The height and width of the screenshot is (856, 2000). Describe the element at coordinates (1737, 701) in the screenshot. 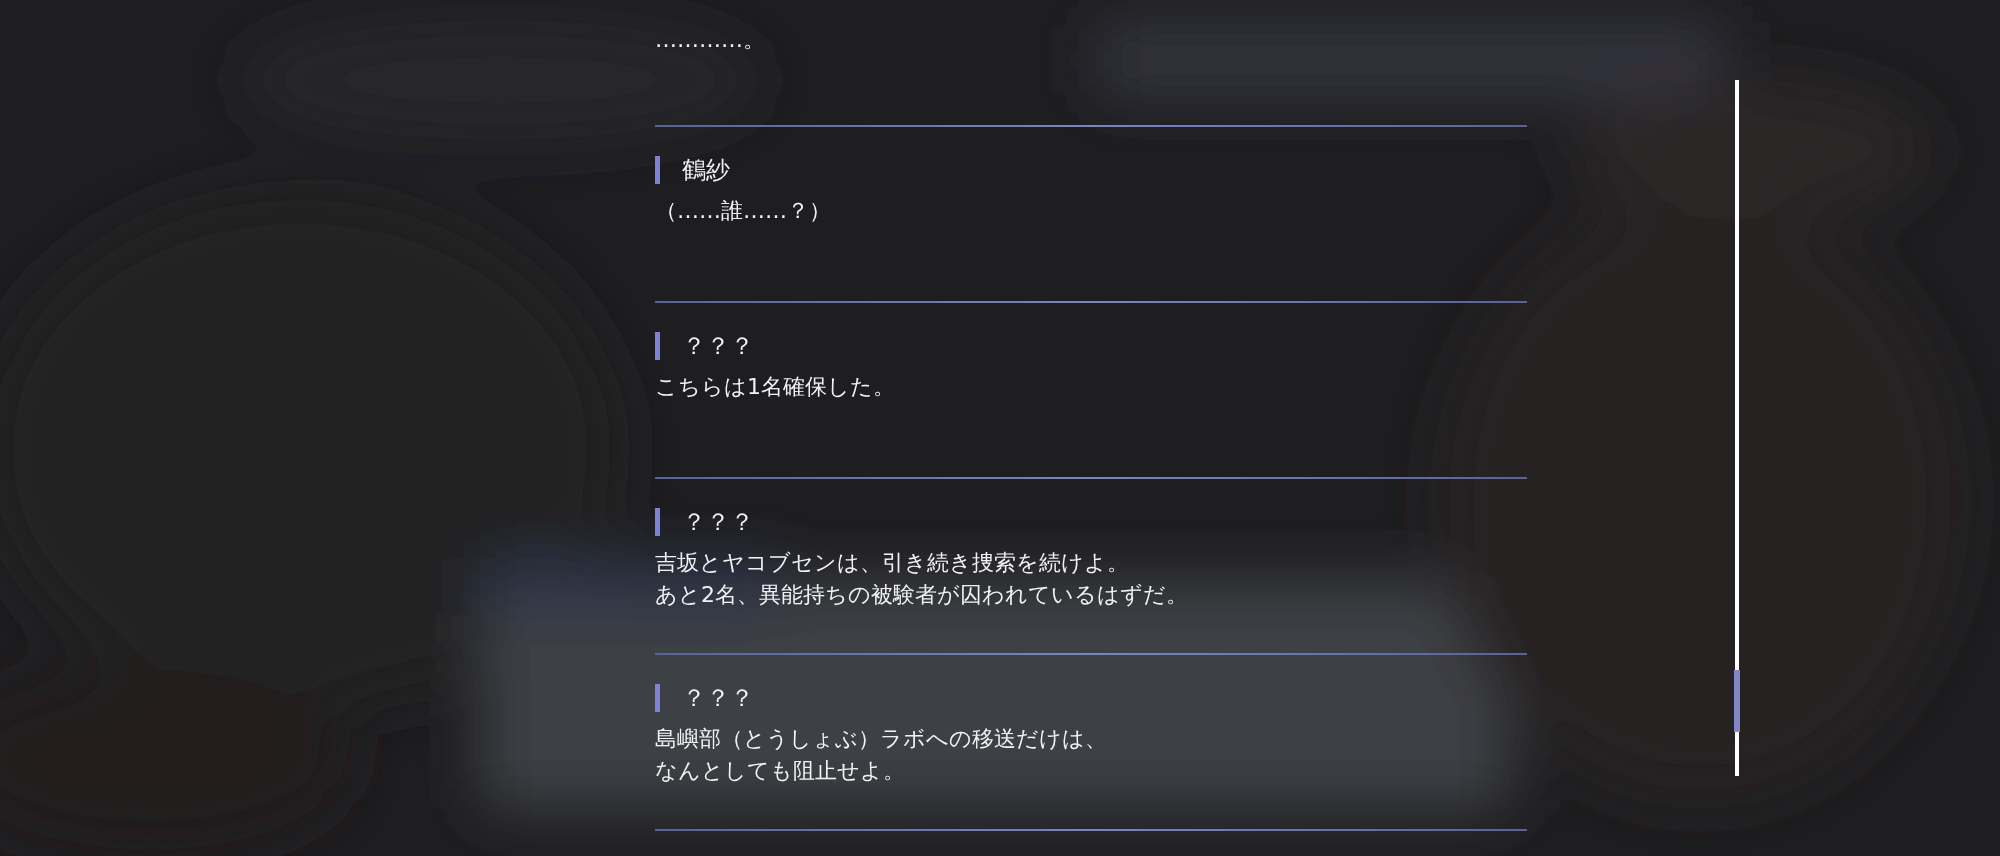

I see `scrollbar-thumb` at that location.